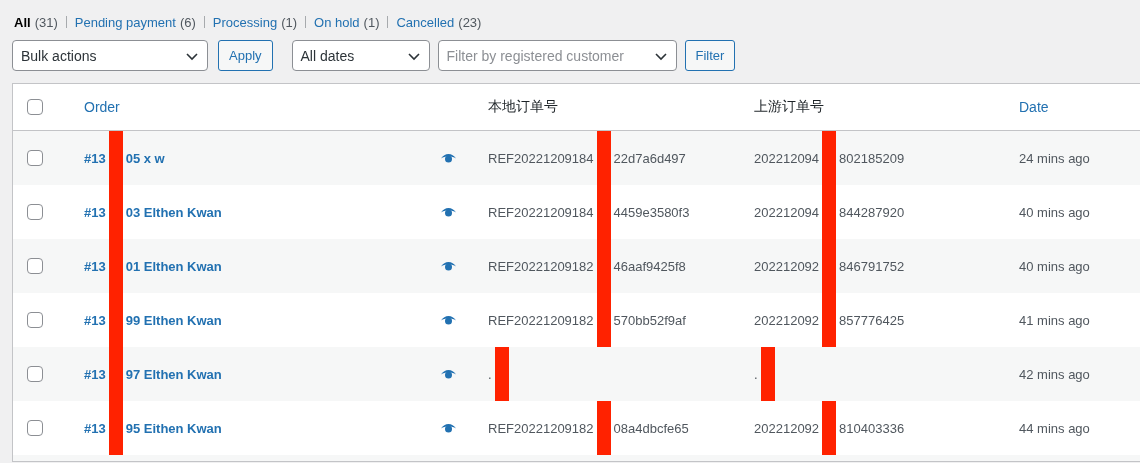  I want to click on order-date: 24 mins ago, so click(1054, 158).